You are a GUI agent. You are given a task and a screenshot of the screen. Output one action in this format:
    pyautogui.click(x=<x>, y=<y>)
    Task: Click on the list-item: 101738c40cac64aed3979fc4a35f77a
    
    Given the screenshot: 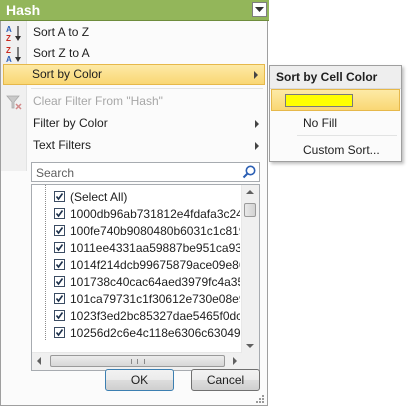 What is the action you would take?
    pyautogui.click(x=147, y=282)
    